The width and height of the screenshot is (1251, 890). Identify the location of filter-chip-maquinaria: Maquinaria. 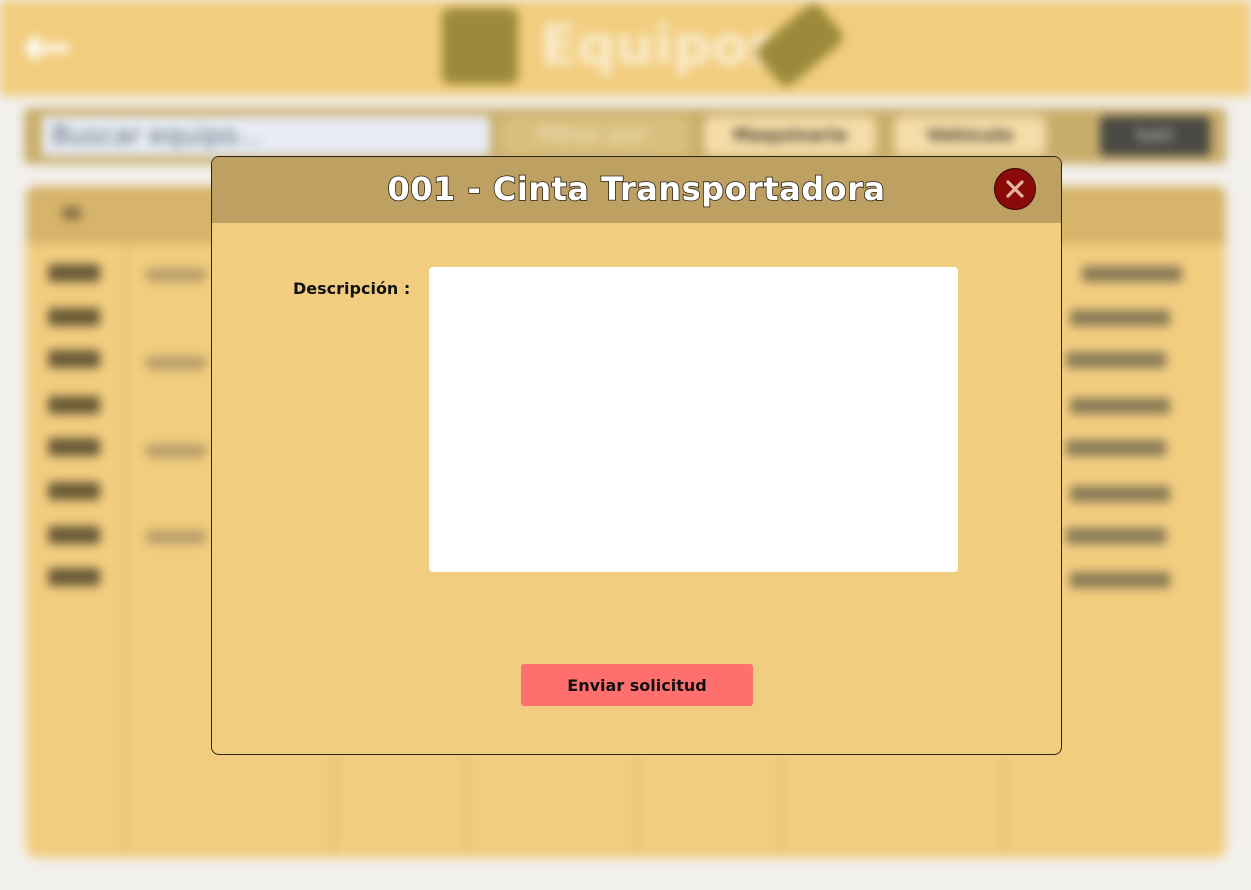
(790, 136).